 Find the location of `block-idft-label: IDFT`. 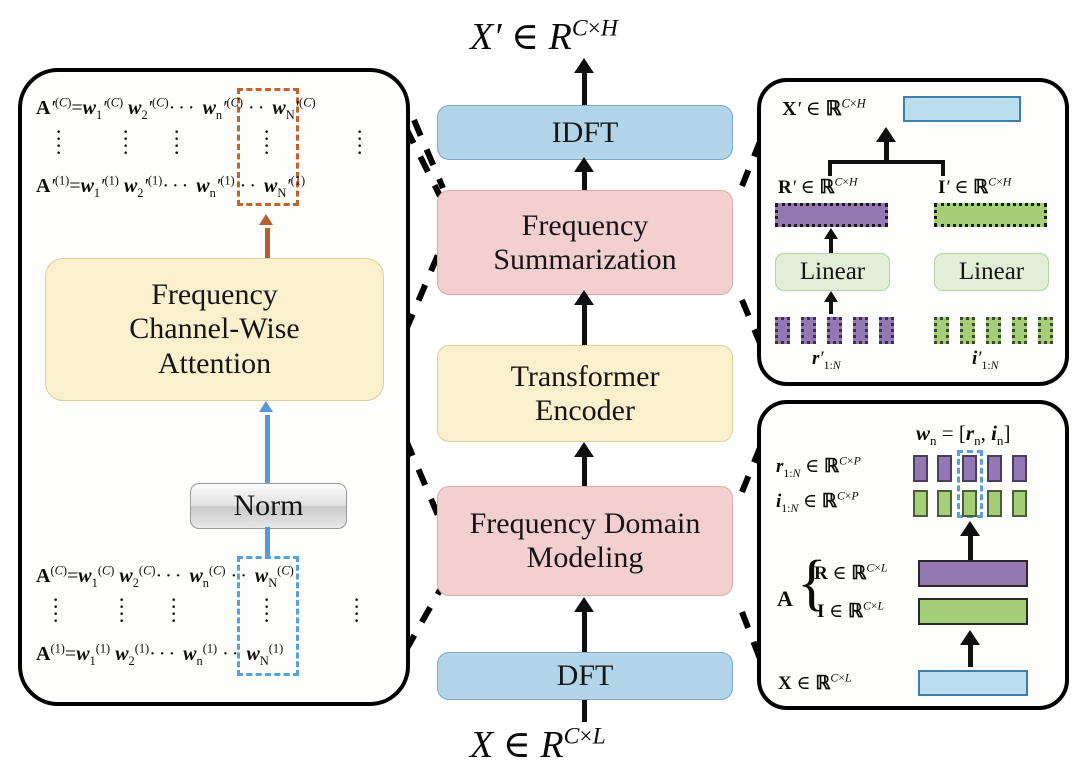

block-idft-label: IDFT is located at coordinates (585, 132).